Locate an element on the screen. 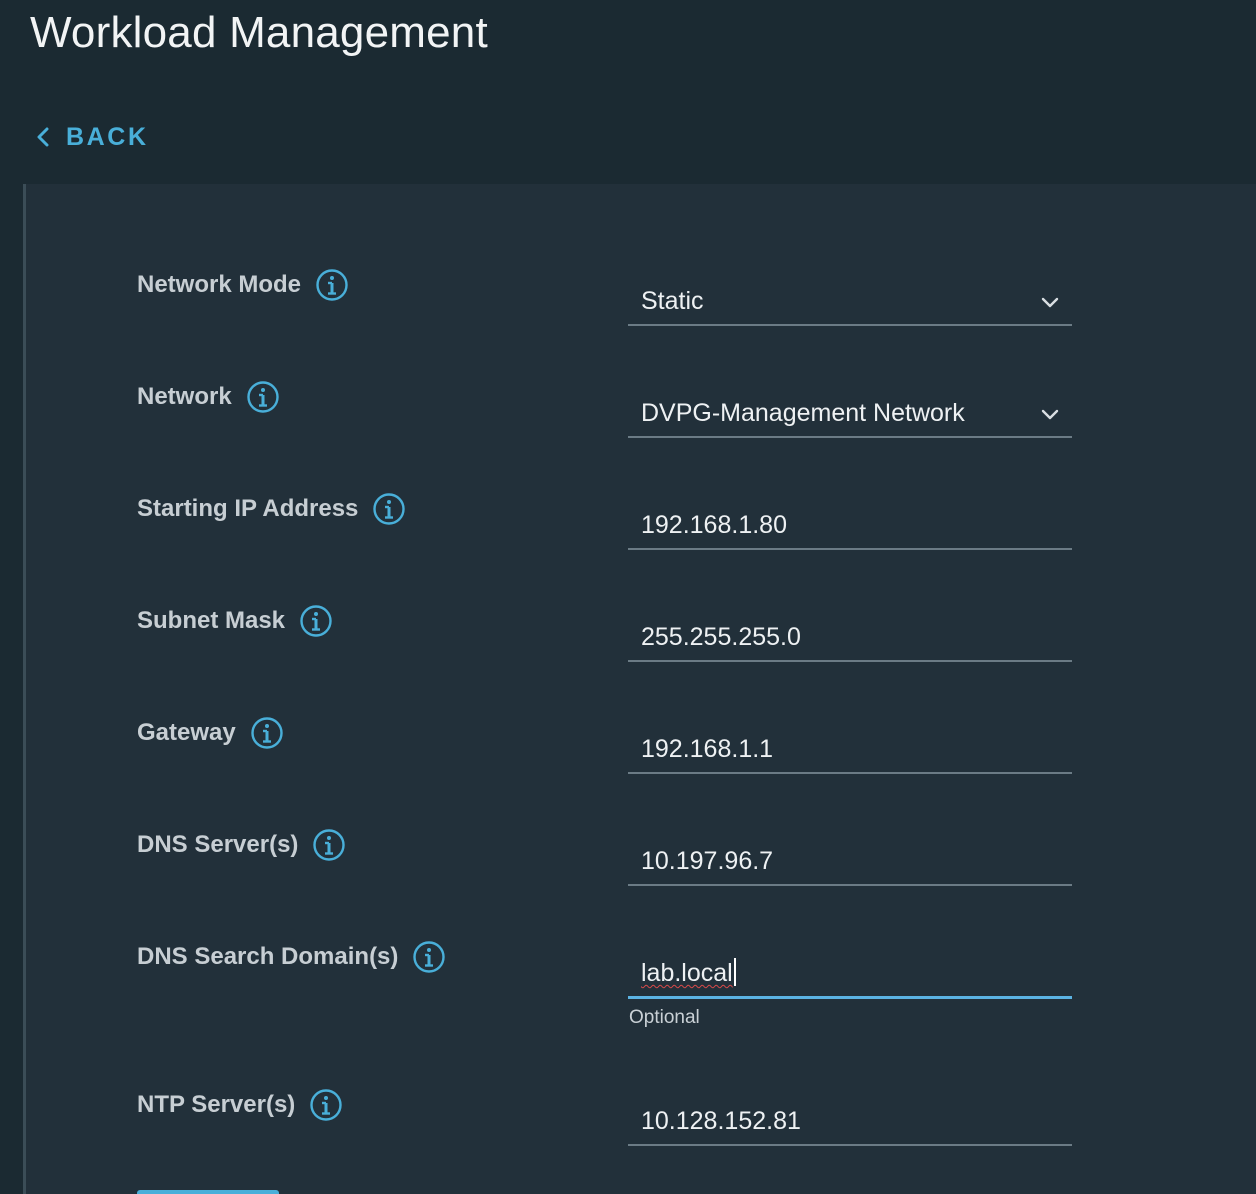 Image resolution: width=1256 pixels, height=1194 pixels. ntp-servers-label: NTP Server(s) is located at coordinates (216, 1104).